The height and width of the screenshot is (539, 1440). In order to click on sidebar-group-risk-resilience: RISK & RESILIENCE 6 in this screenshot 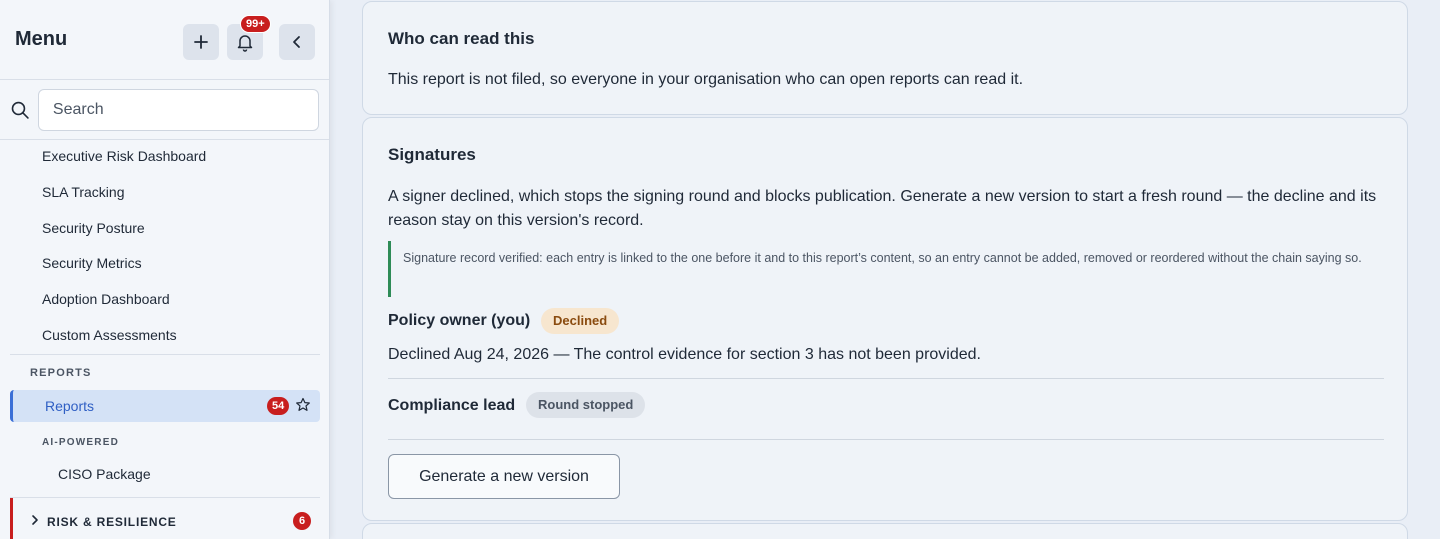, I will do `click(165, 518)`.